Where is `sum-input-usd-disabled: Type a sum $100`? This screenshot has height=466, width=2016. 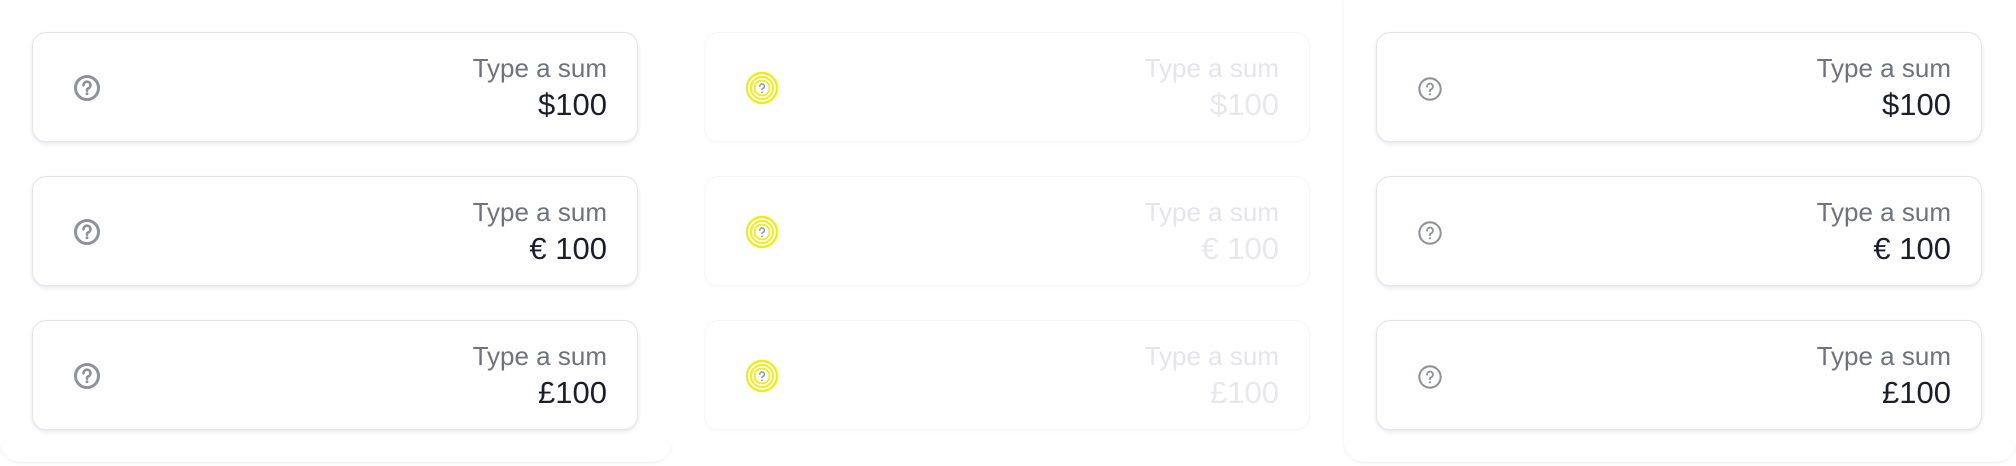 sum-input-usd-disabled: Type a sum $100 is located at coordinates (1007, 87).